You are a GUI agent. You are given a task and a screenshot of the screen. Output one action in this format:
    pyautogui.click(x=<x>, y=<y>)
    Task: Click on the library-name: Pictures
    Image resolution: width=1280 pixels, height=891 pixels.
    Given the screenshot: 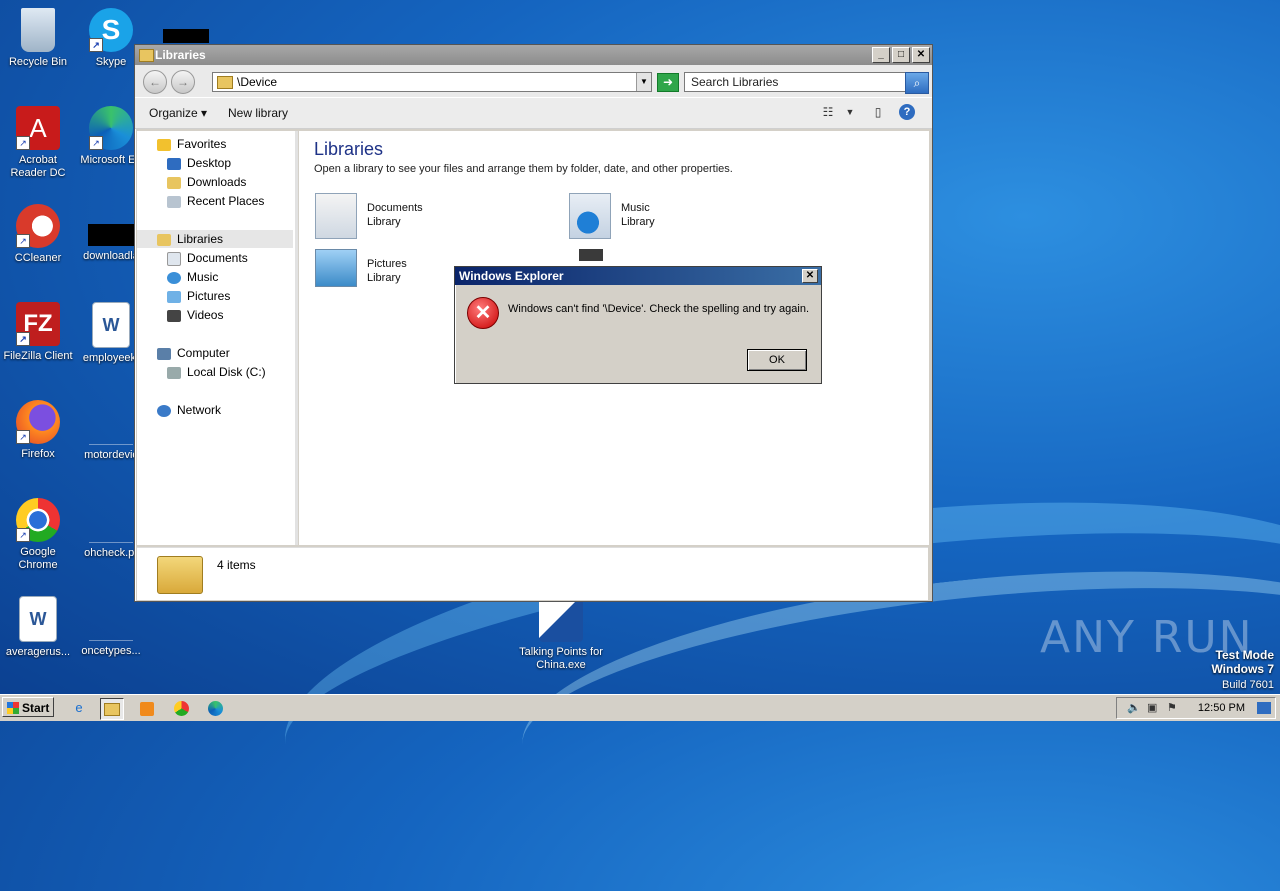 What is the action you would take?
    pyautogui.click(x=387, y=264)
    